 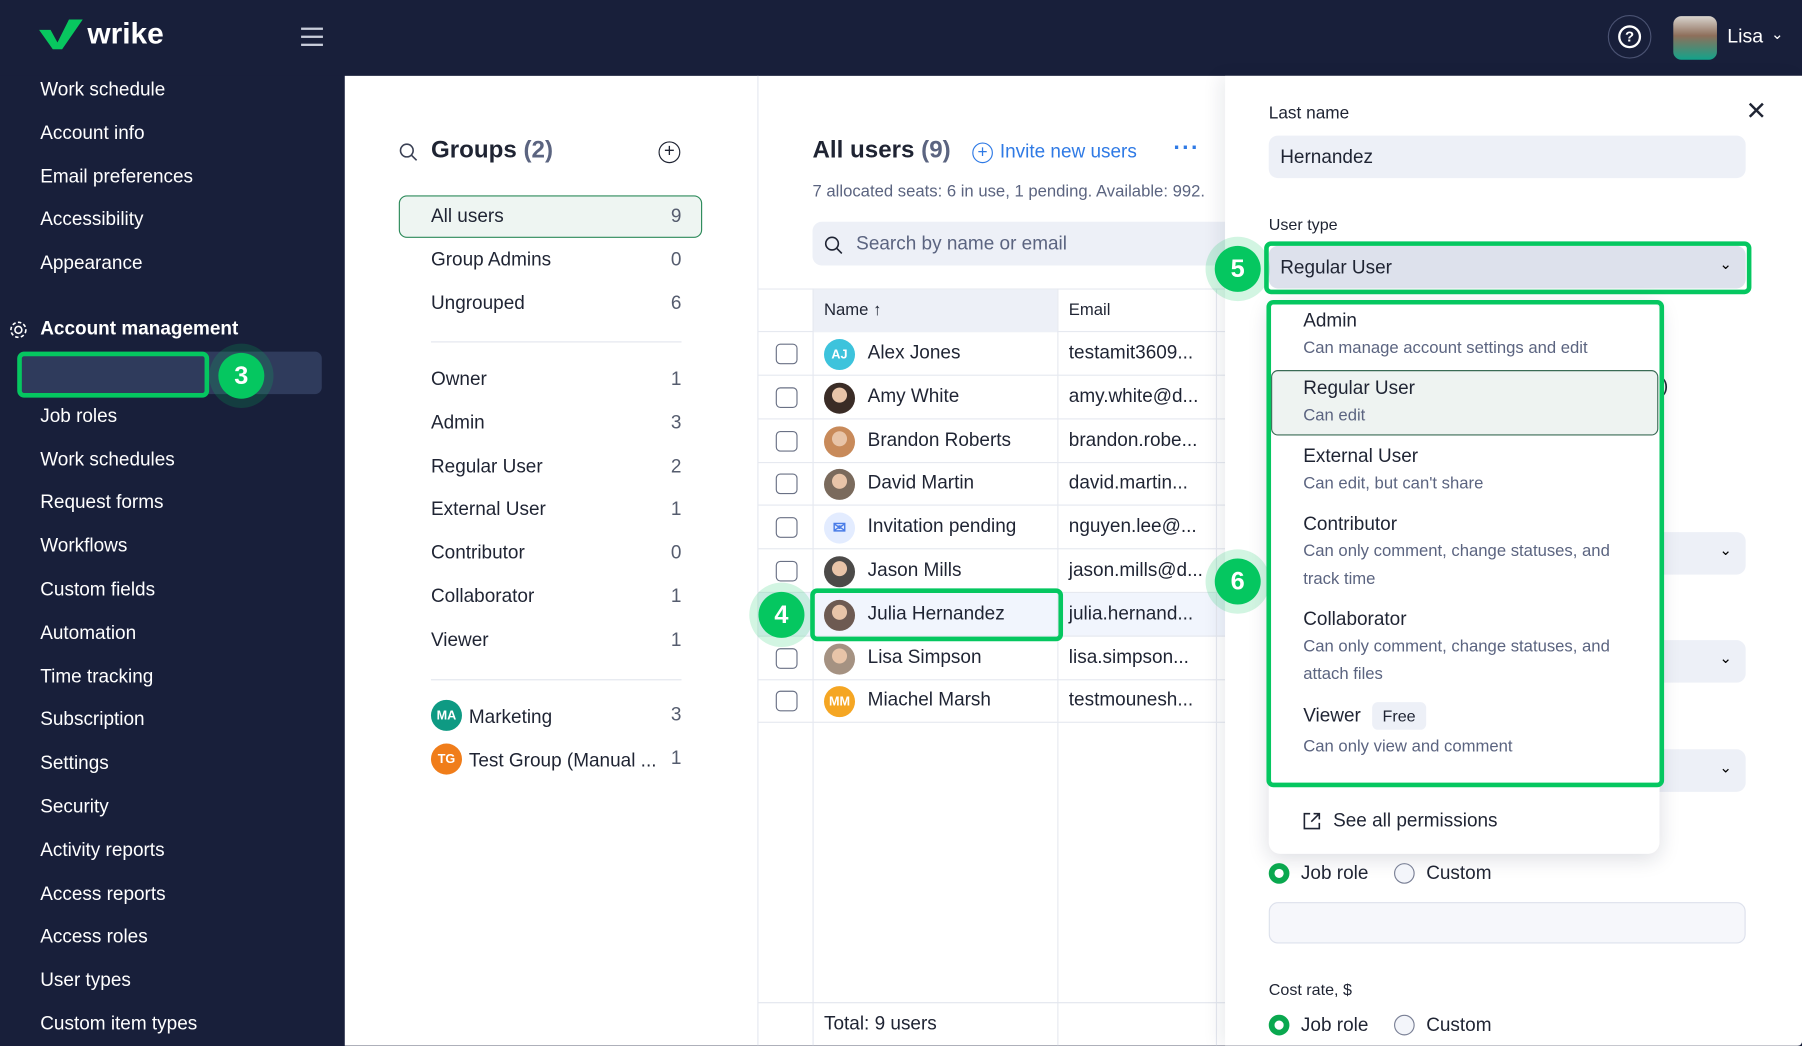 What do you see at coordinates (556, 641) in the screenshot?
I see `group-item-viewer: Viewer 1` at bounding box center [556, 641].